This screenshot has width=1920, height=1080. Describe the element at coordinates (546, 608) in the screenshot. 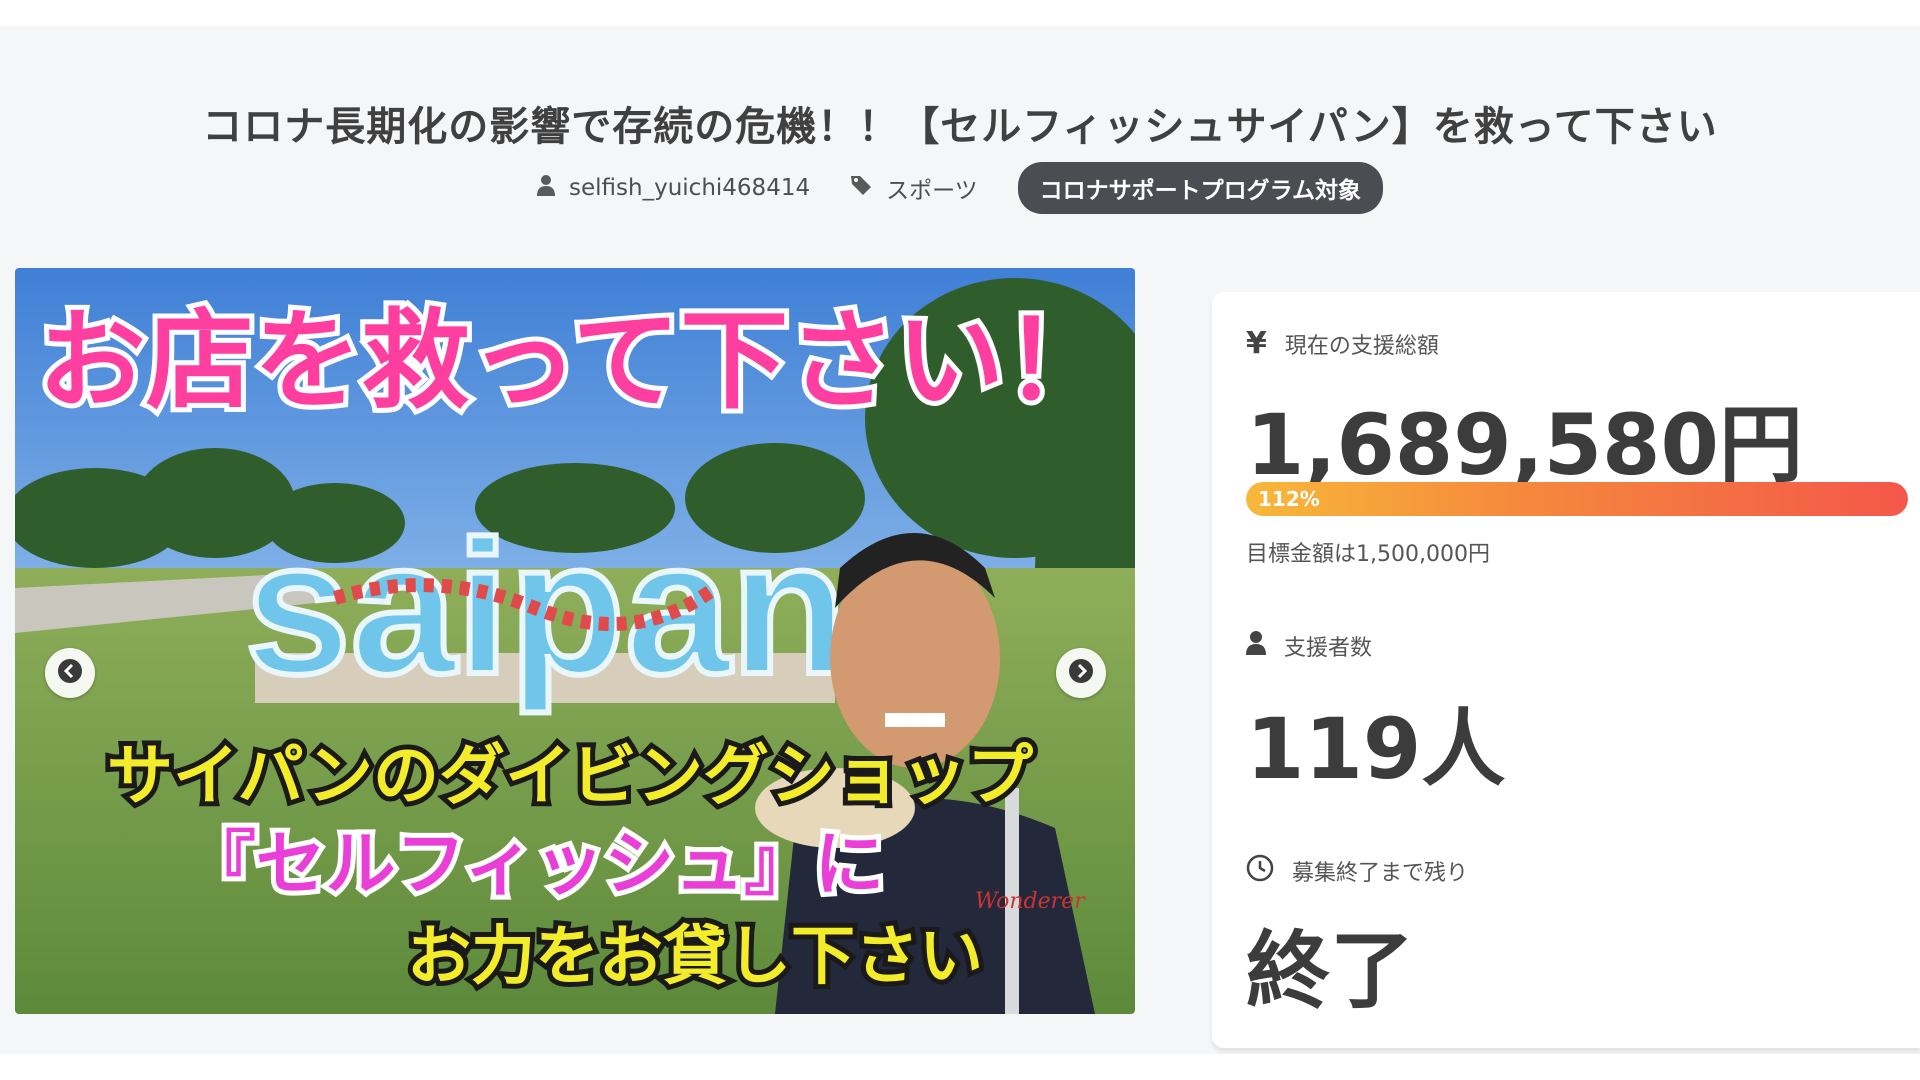

I see `saipan-sign: saipan` at that location.